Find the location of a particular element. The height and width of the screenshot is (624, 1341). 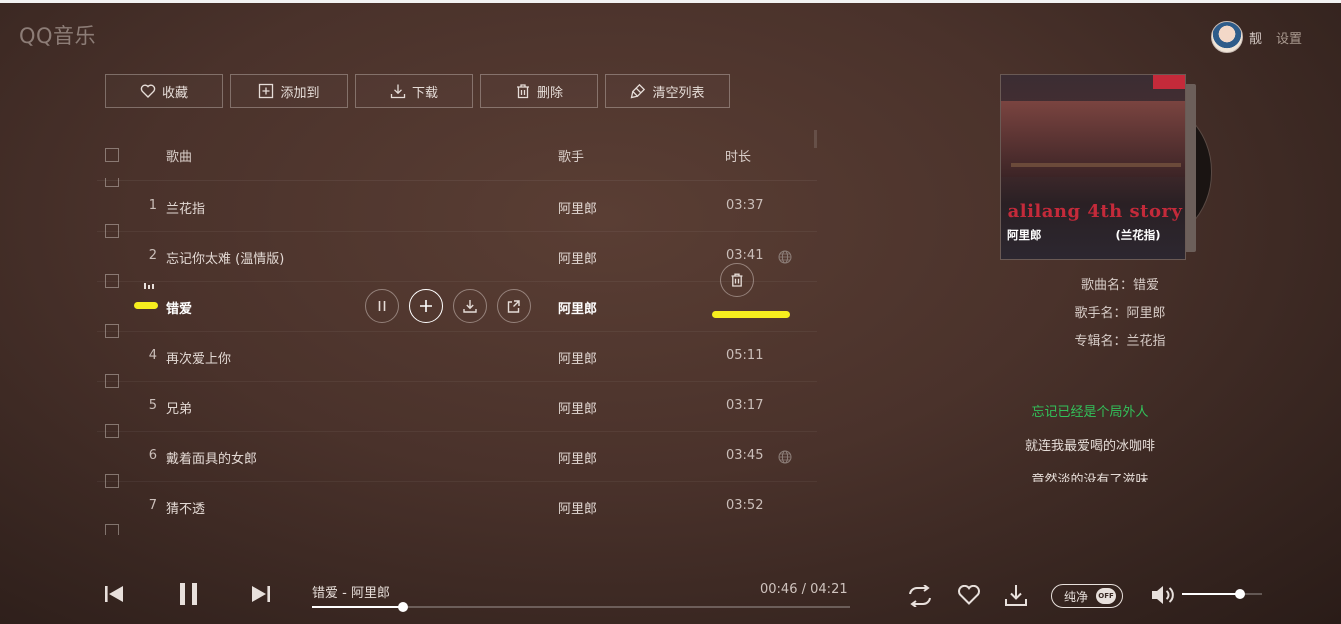

song-duration: 03:37 is located at coordinates (745, 205).